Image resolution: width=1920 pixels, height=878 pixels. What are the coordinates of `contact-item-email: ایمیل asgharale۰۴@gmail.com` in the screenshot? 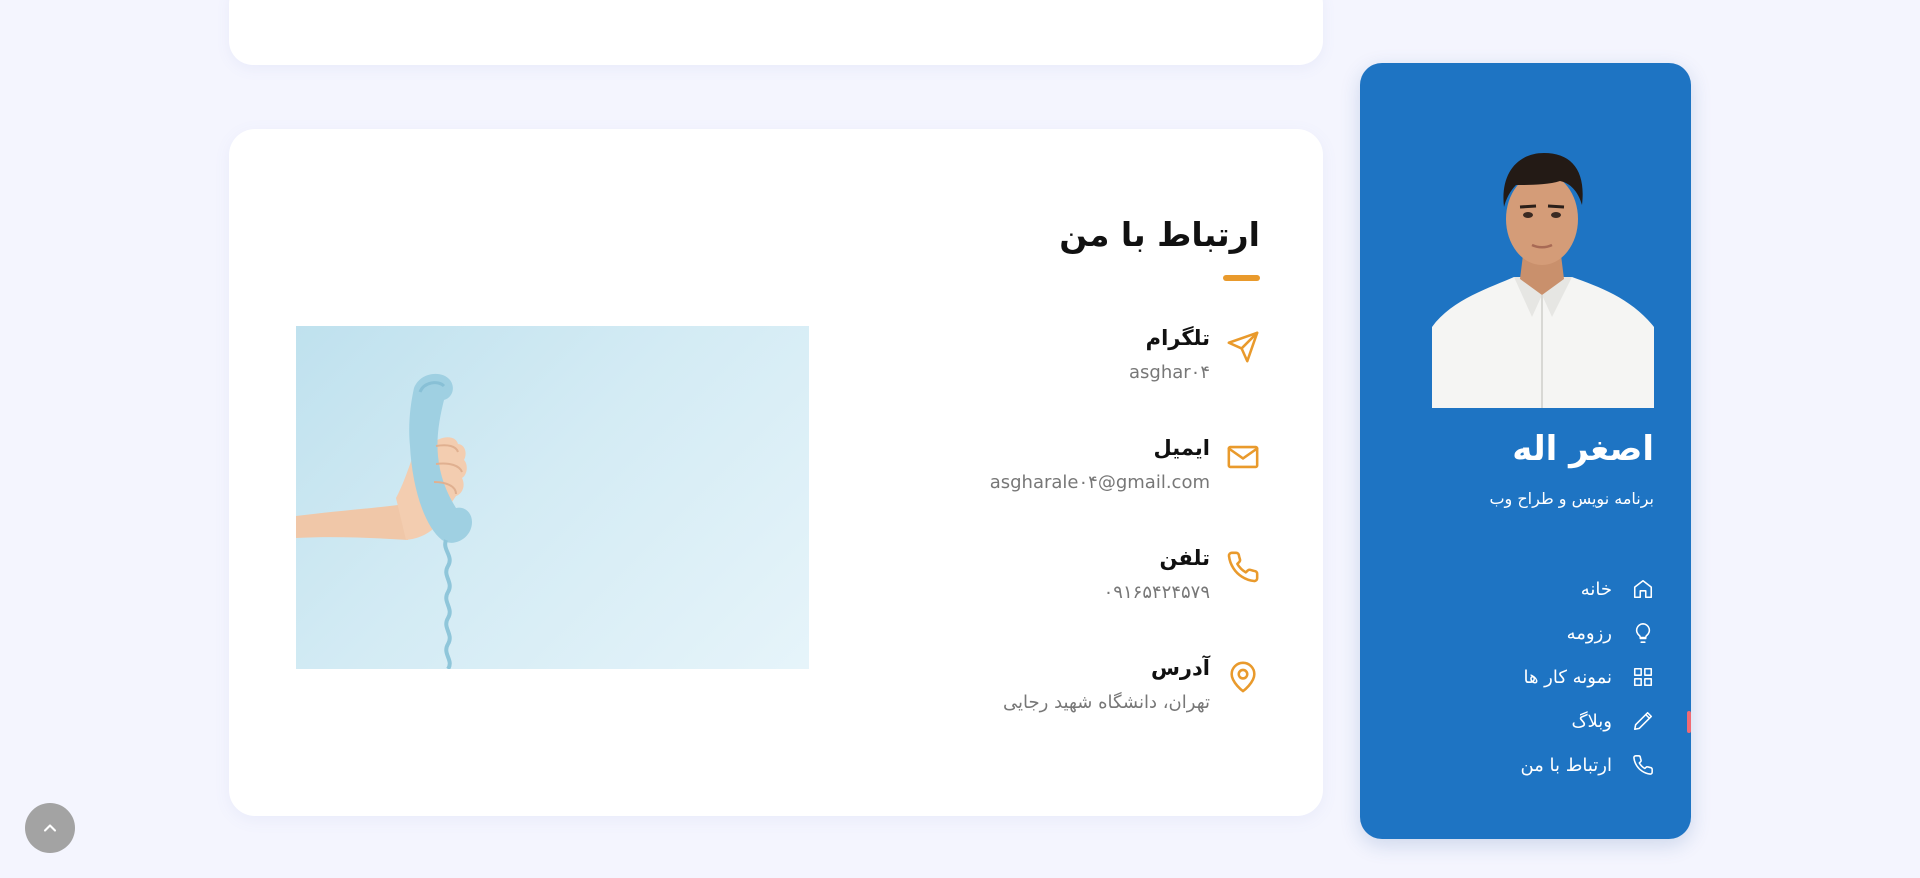 It's located at (1090, 471).